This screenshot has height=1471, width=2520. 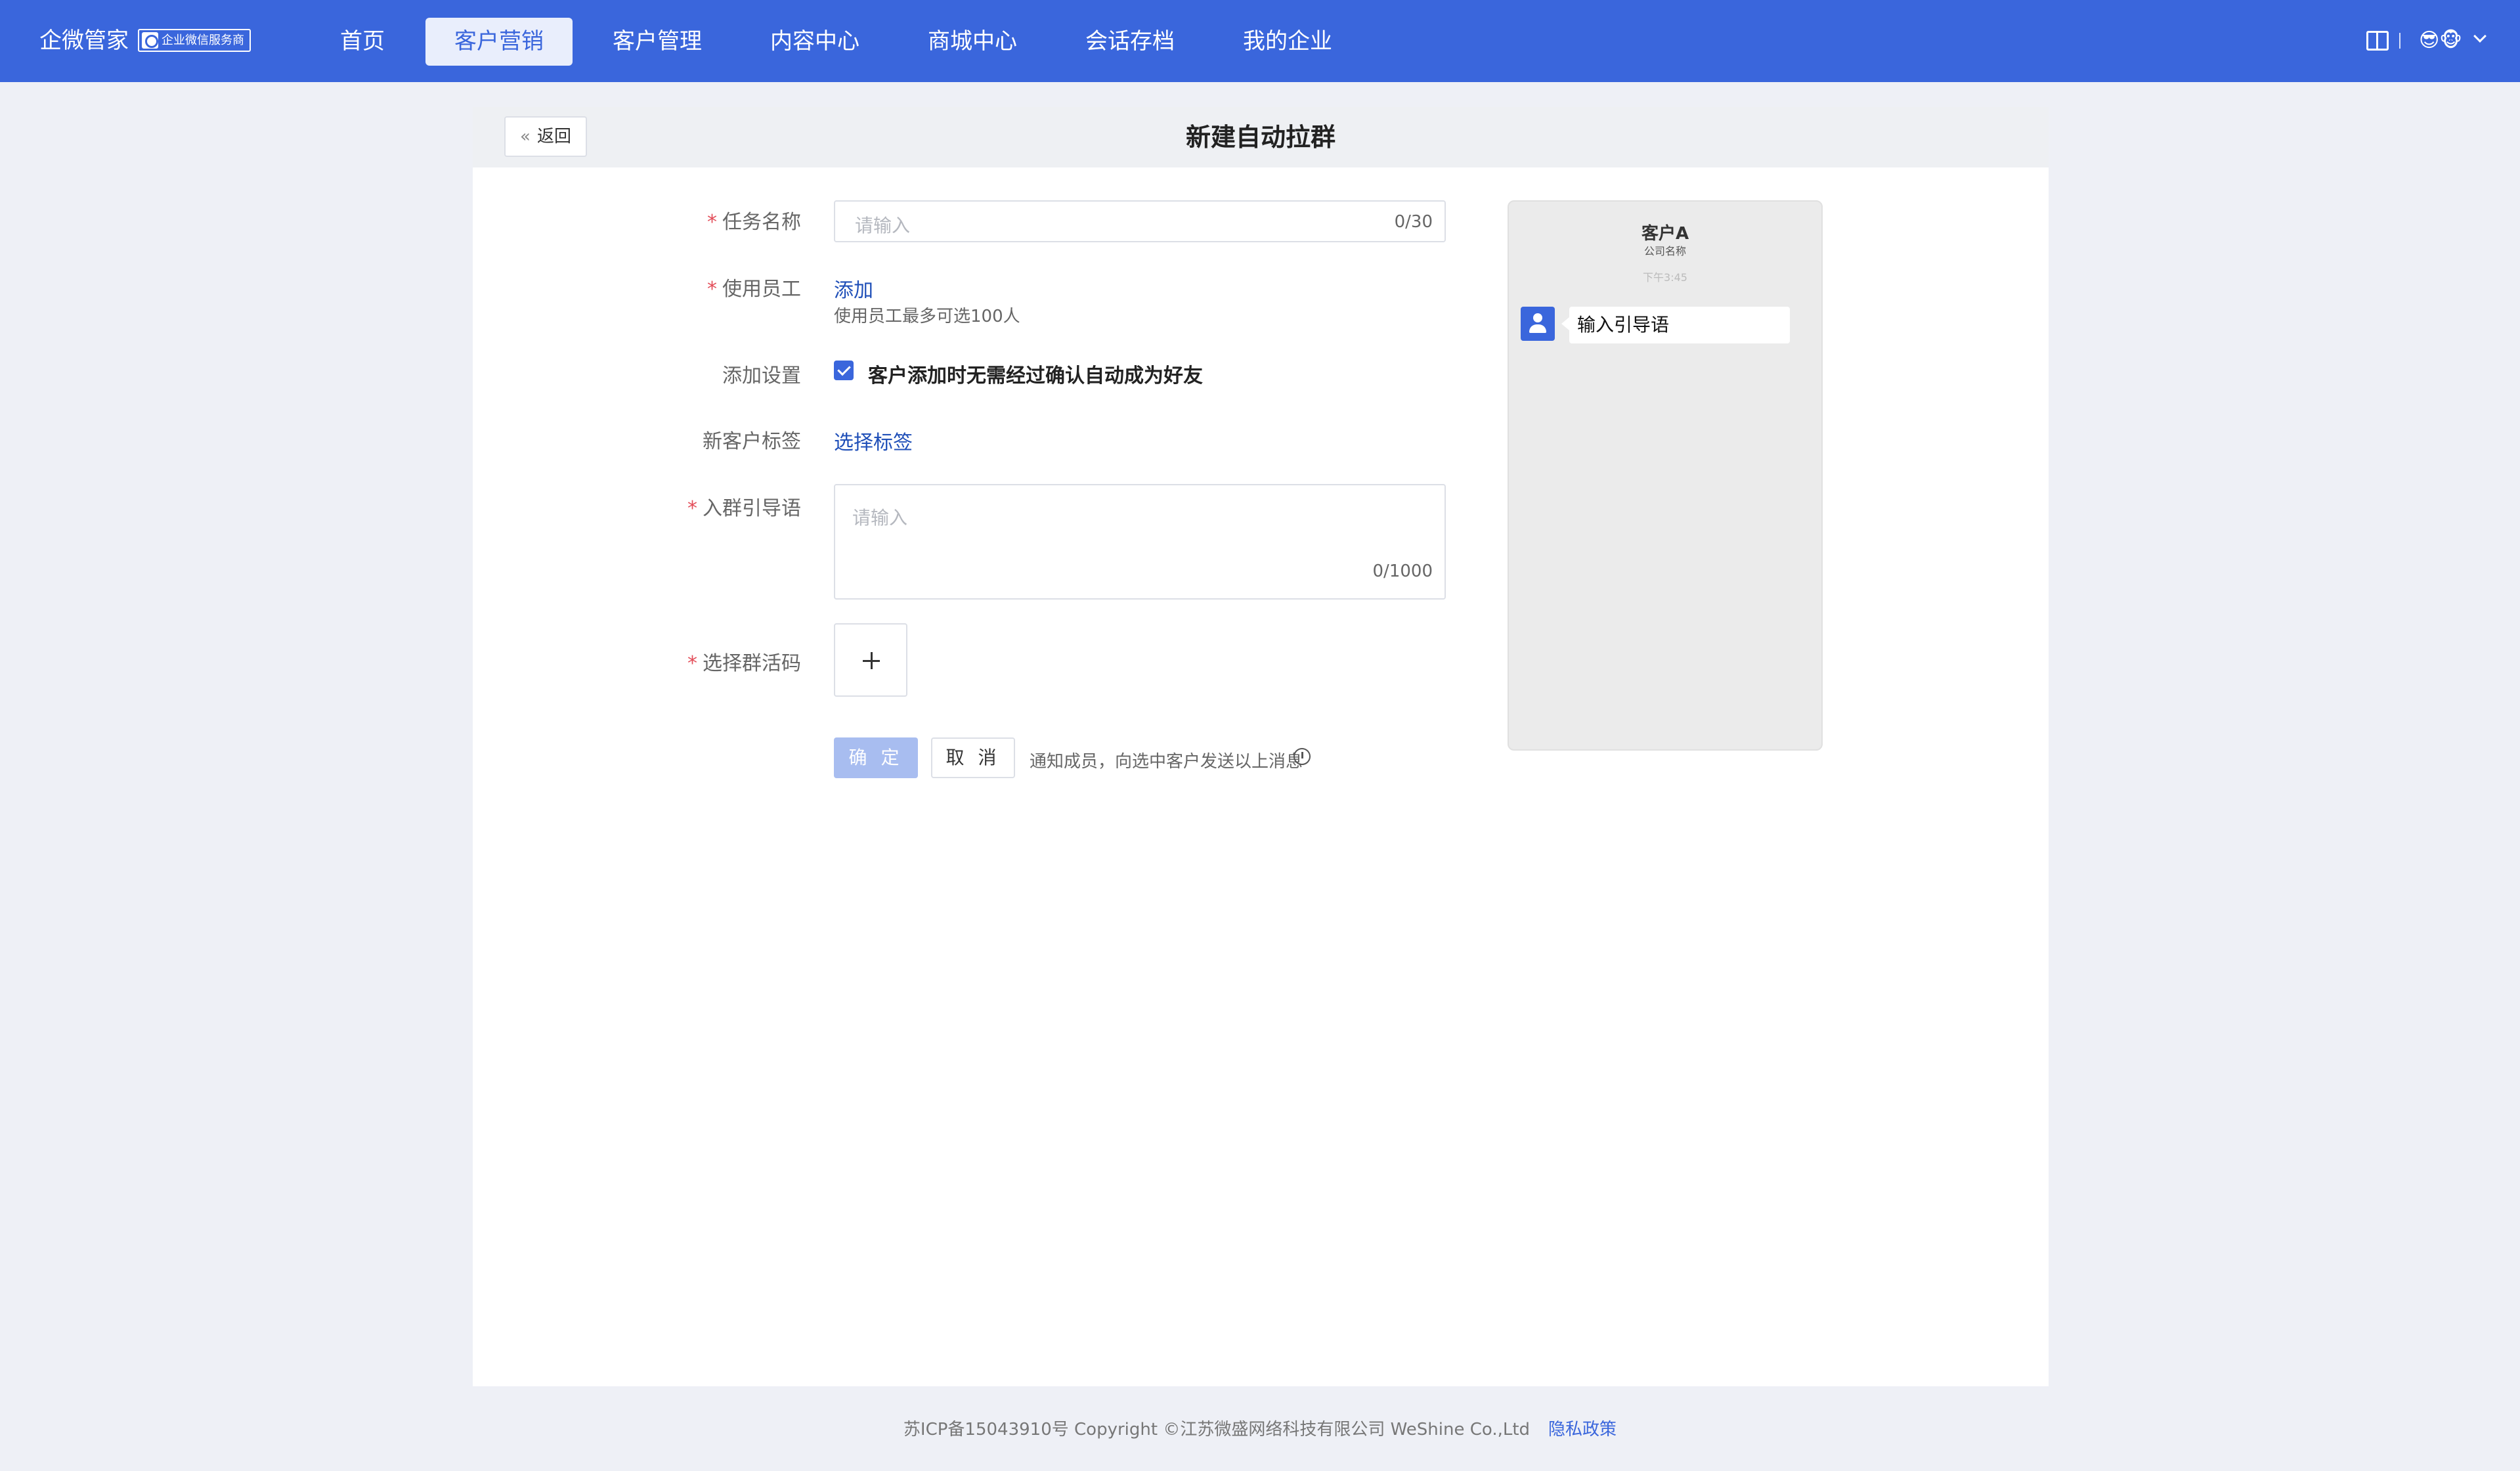 I want to click on add-setting-label: 添加设置, so click(x=761, y=376).